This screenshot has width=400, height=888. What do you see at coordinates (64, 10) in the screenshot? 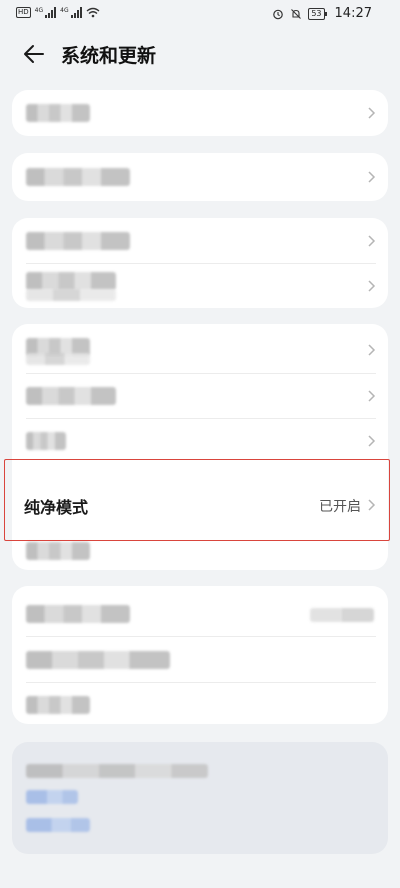
I see `sim2-network-tag: 4G` at bounding box center [64, 10].